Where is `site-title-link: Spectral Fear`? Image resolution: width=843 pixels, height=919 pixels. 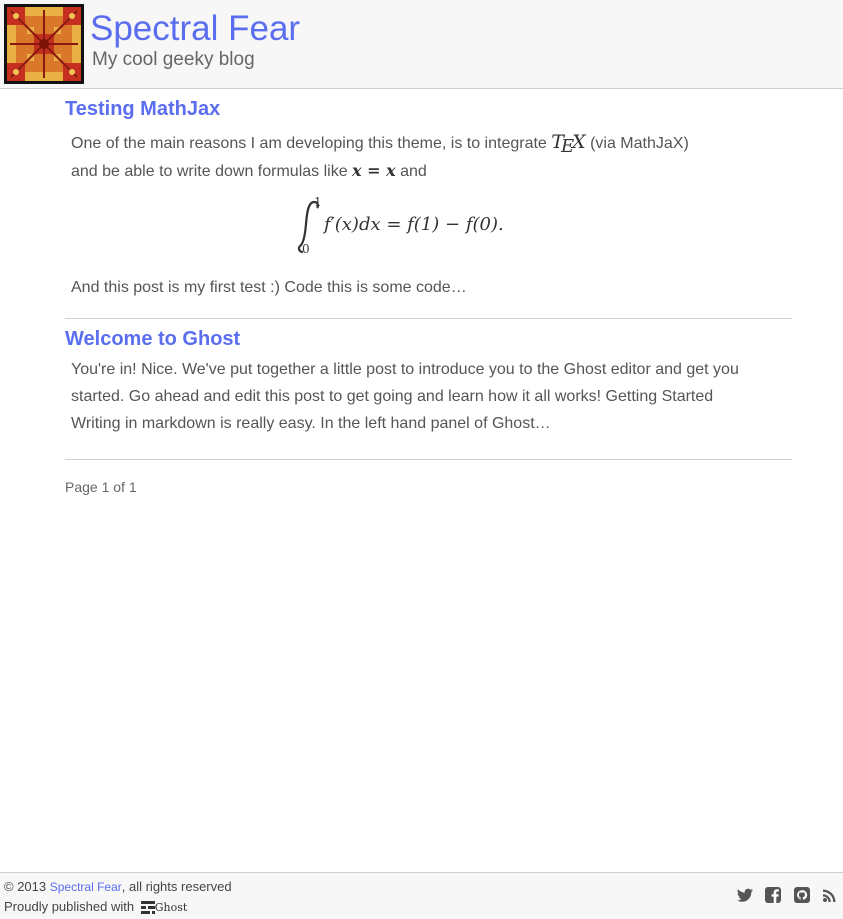 site-title-link: Spectral Fear is located at coordinates (195, 29).